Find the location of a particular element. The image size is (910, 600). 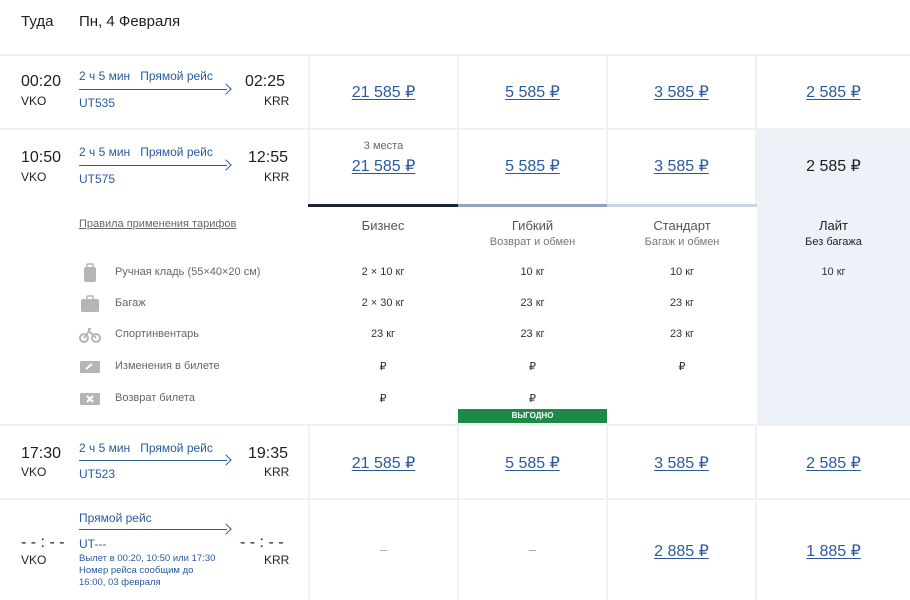

tariff-column-business: Бизнес 2 × 10 кг 2 × 30 кг 23 кг ₽ ₽ is located at coordinates (383, 314).